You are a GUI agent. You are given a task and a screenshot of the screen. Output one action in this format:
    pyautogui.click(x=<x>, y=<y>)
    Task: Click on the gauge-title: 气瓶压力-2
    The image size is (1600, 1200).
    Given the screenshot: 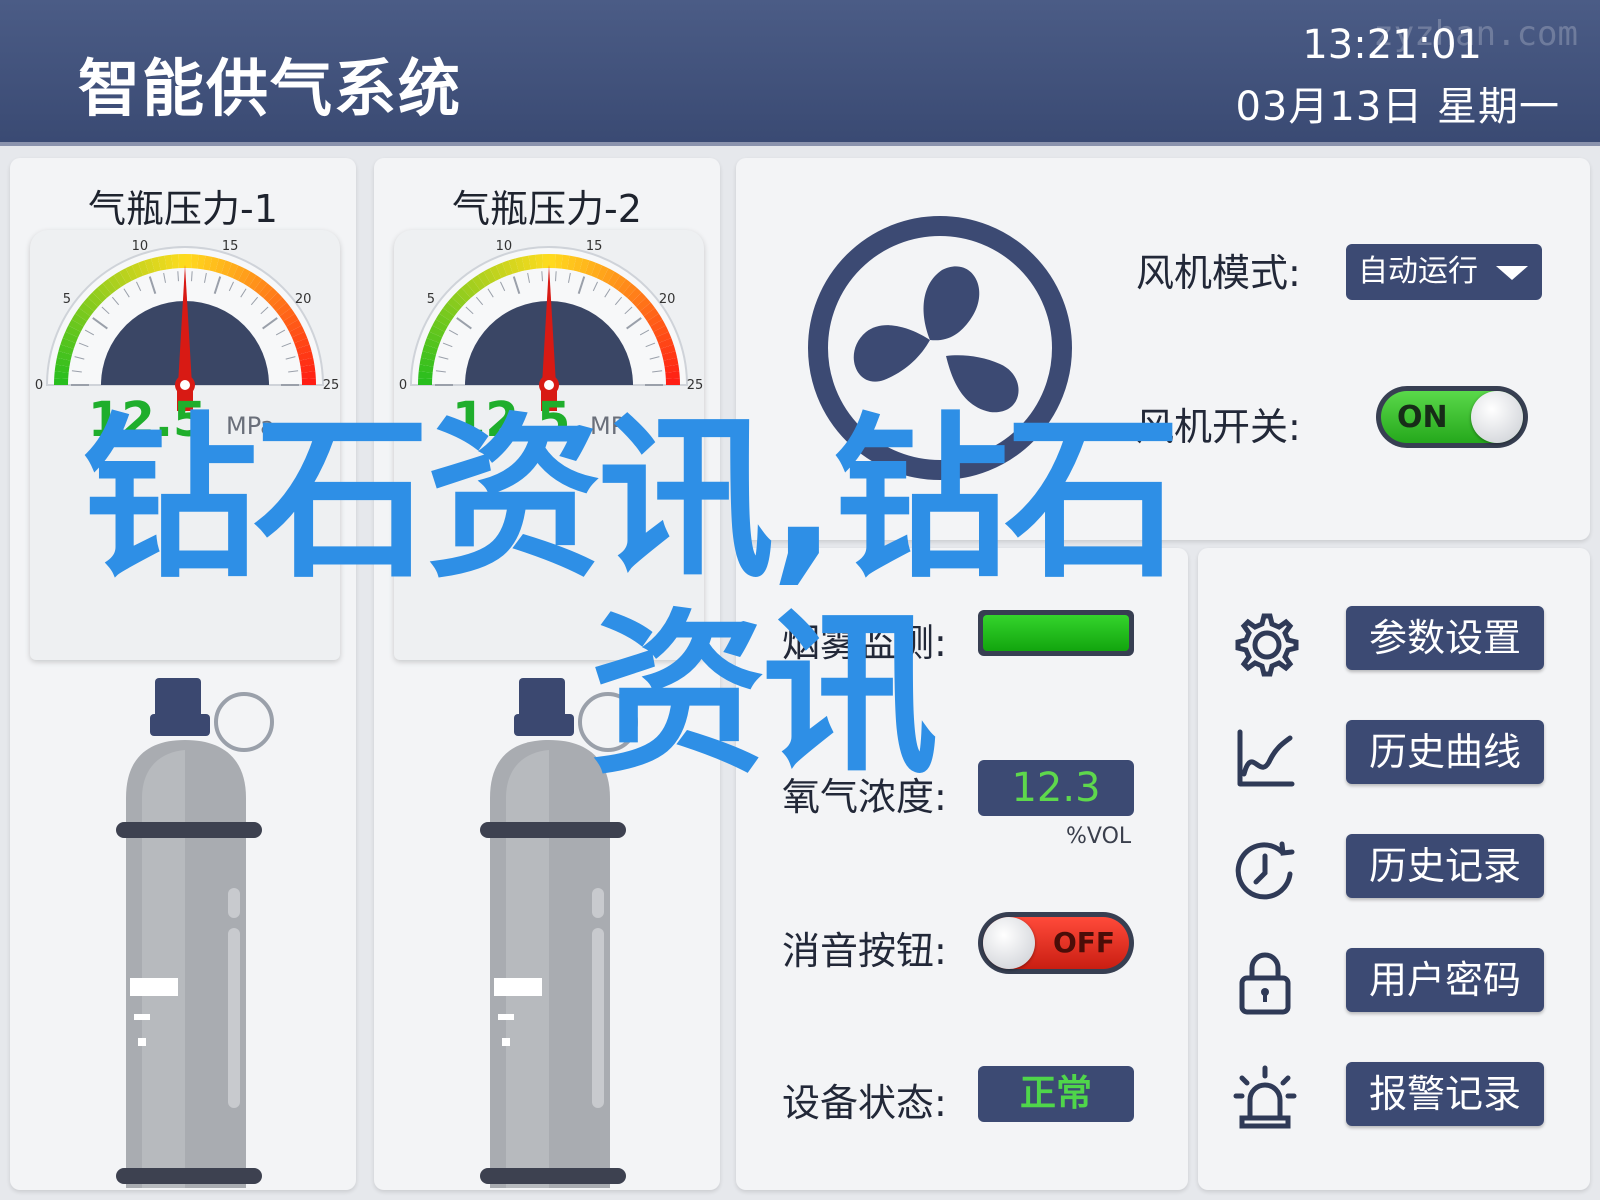 What is the action you would take?
    pyautogui.click(x=547, y=209)
    